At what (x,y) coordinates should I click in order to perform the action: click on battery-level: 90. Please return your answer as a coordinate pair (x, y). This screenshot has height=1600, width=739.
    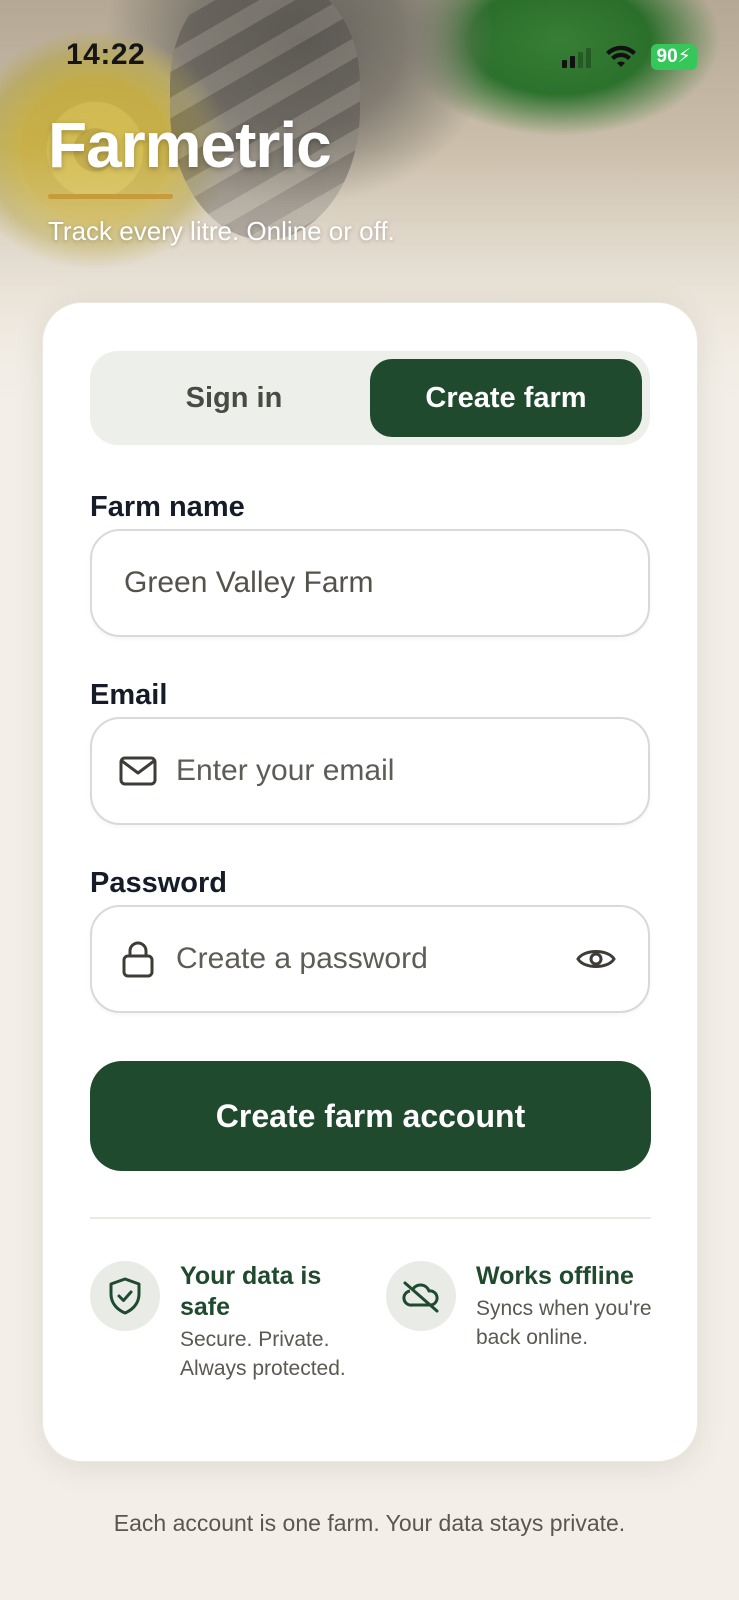
    Looking at the image, I should click on (667, 56).